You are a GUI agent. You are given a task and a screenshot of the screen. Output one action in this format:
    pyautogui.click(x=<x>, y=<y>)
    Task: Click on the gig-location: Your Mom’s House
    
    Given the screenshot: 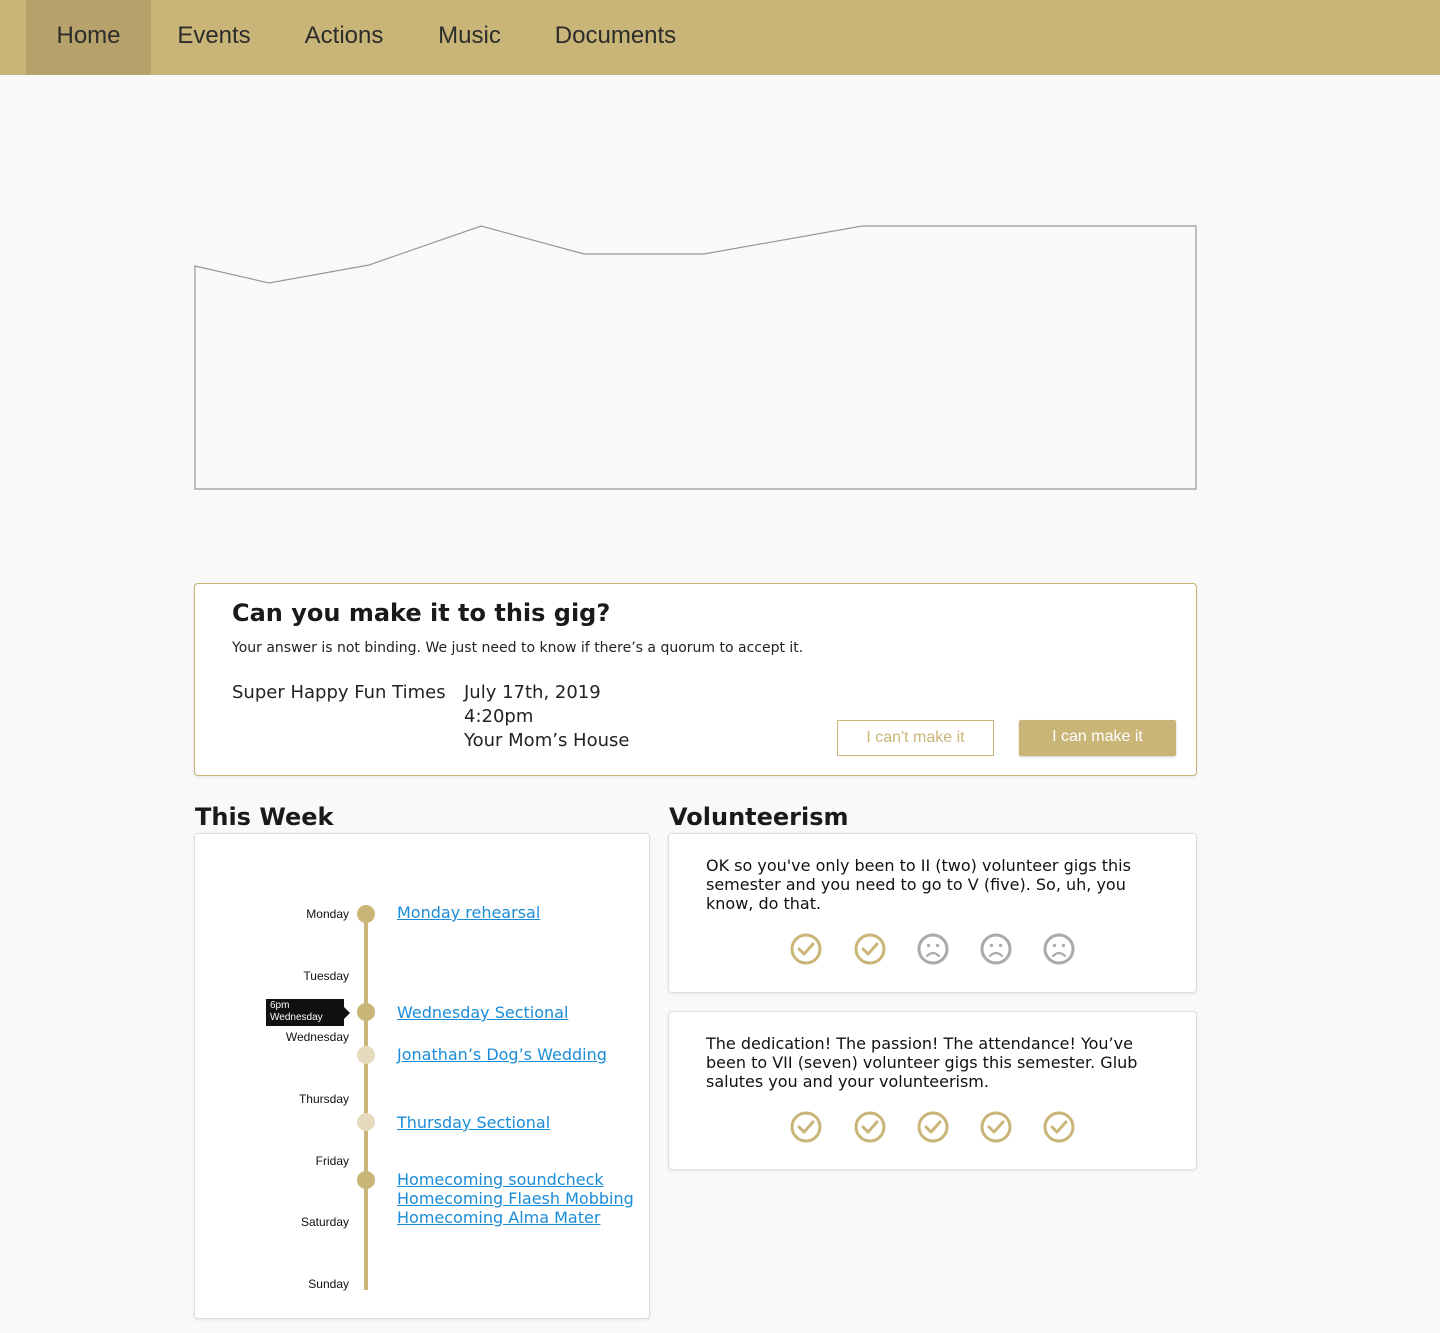 What is the action you would take?
    pyautogui.click(x=547, y=740)
    